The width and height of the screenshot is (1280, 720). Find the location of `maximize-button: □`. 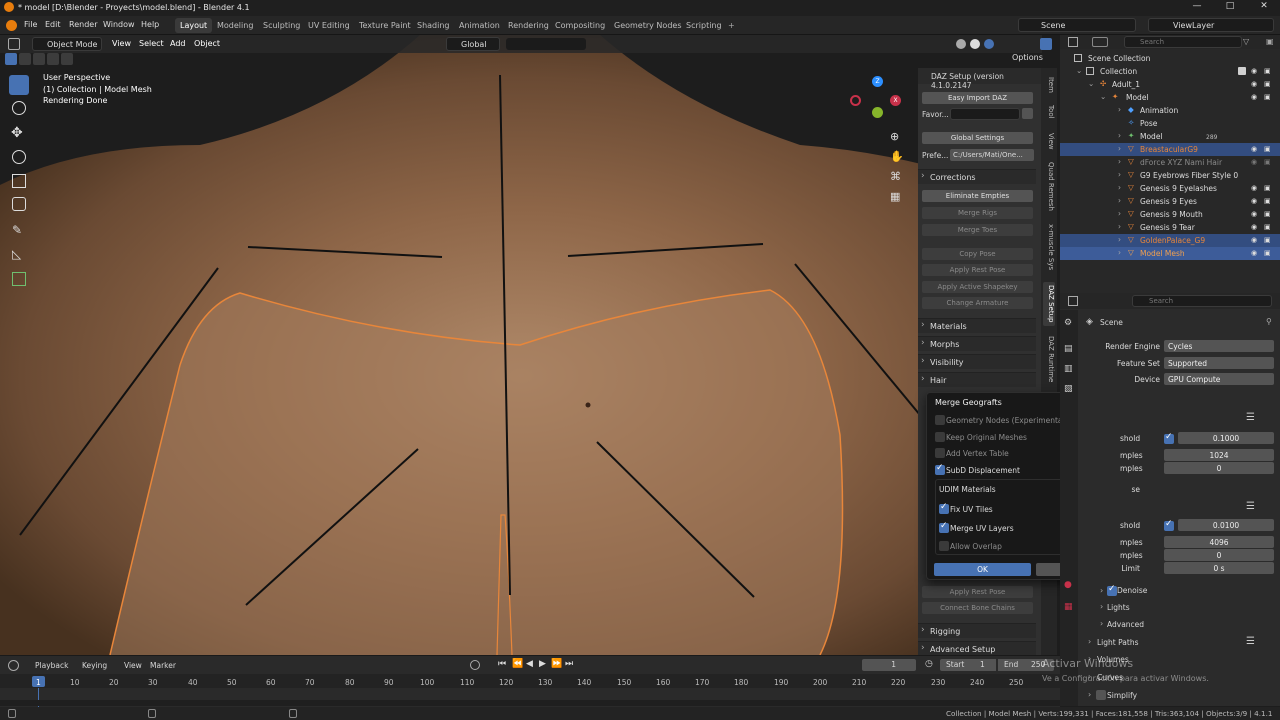

maximize-button: □ is located at coordinates (1230, 8).